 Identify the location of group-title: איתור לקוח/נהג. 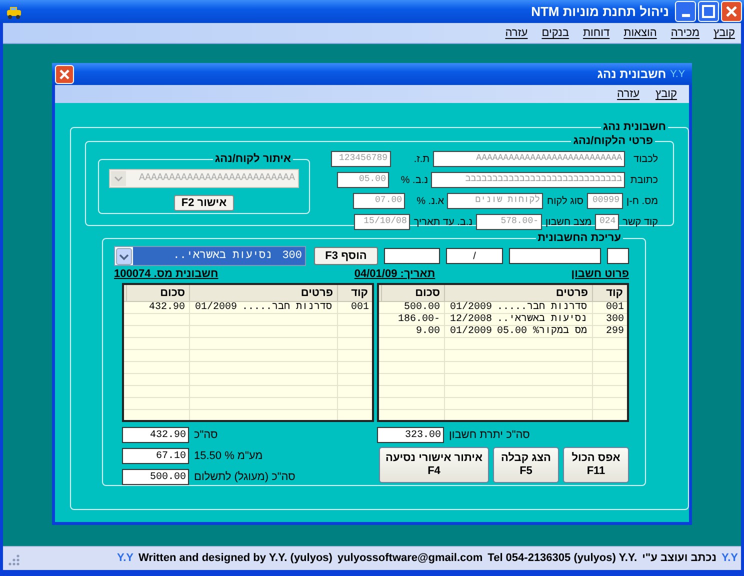
(253, 159).